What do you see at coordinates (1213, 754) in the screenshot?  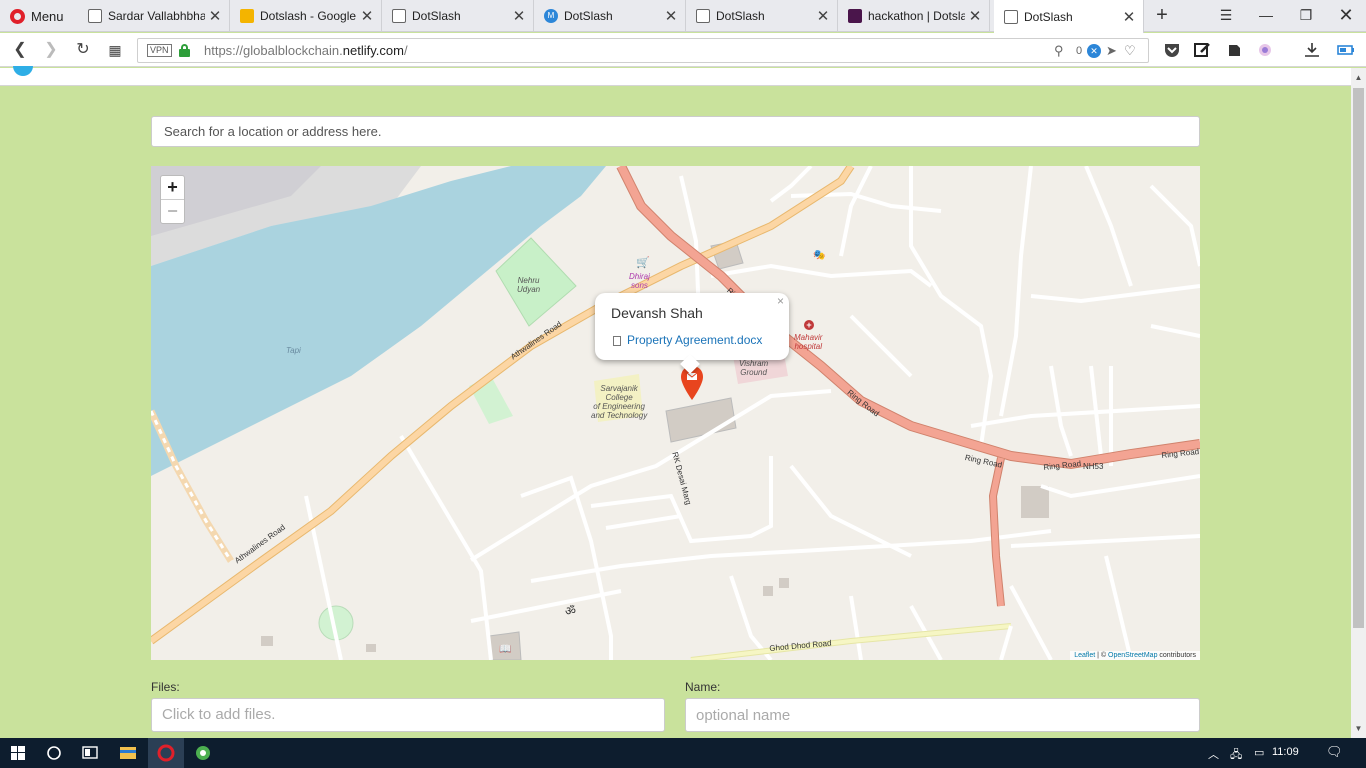 I see `tray-chevron-icon: ︿` at bounding box center [1213, 754].